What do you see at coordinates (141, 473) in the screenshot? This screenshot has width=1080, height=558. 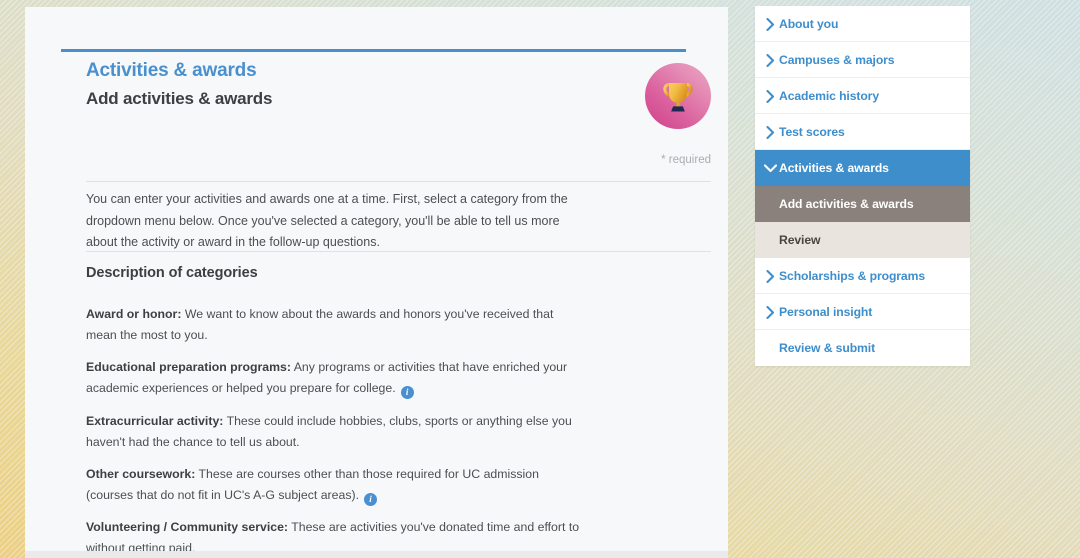 I see `category-term: Other coursework:` at bounding box center [141, 473].